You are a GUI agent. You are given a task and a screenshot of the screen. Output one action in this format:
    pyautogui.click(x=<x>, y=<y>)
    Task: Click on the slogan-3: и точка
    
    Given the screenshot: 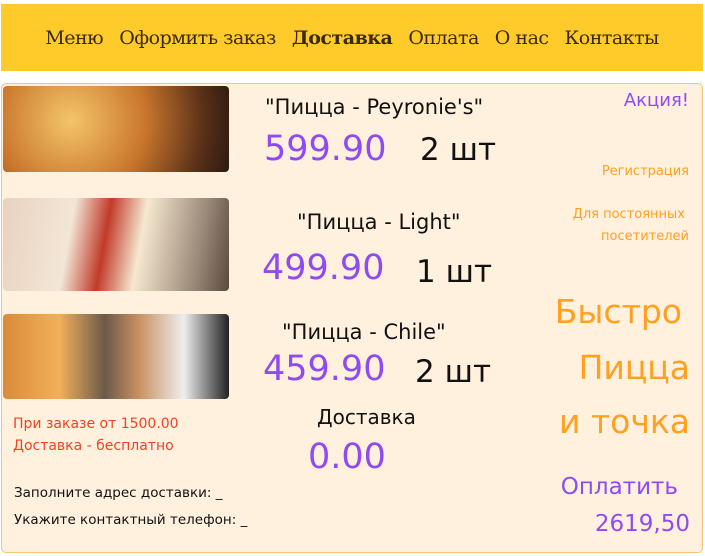 What is the action you would take?
    pyautogui.click(x=624, y=421)
    